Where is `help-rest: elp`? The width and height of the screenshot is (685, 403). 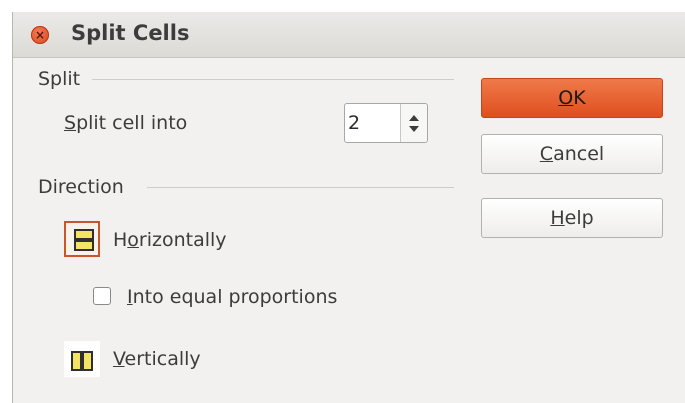
help-rest: elp is located at coordinates (579, 218).